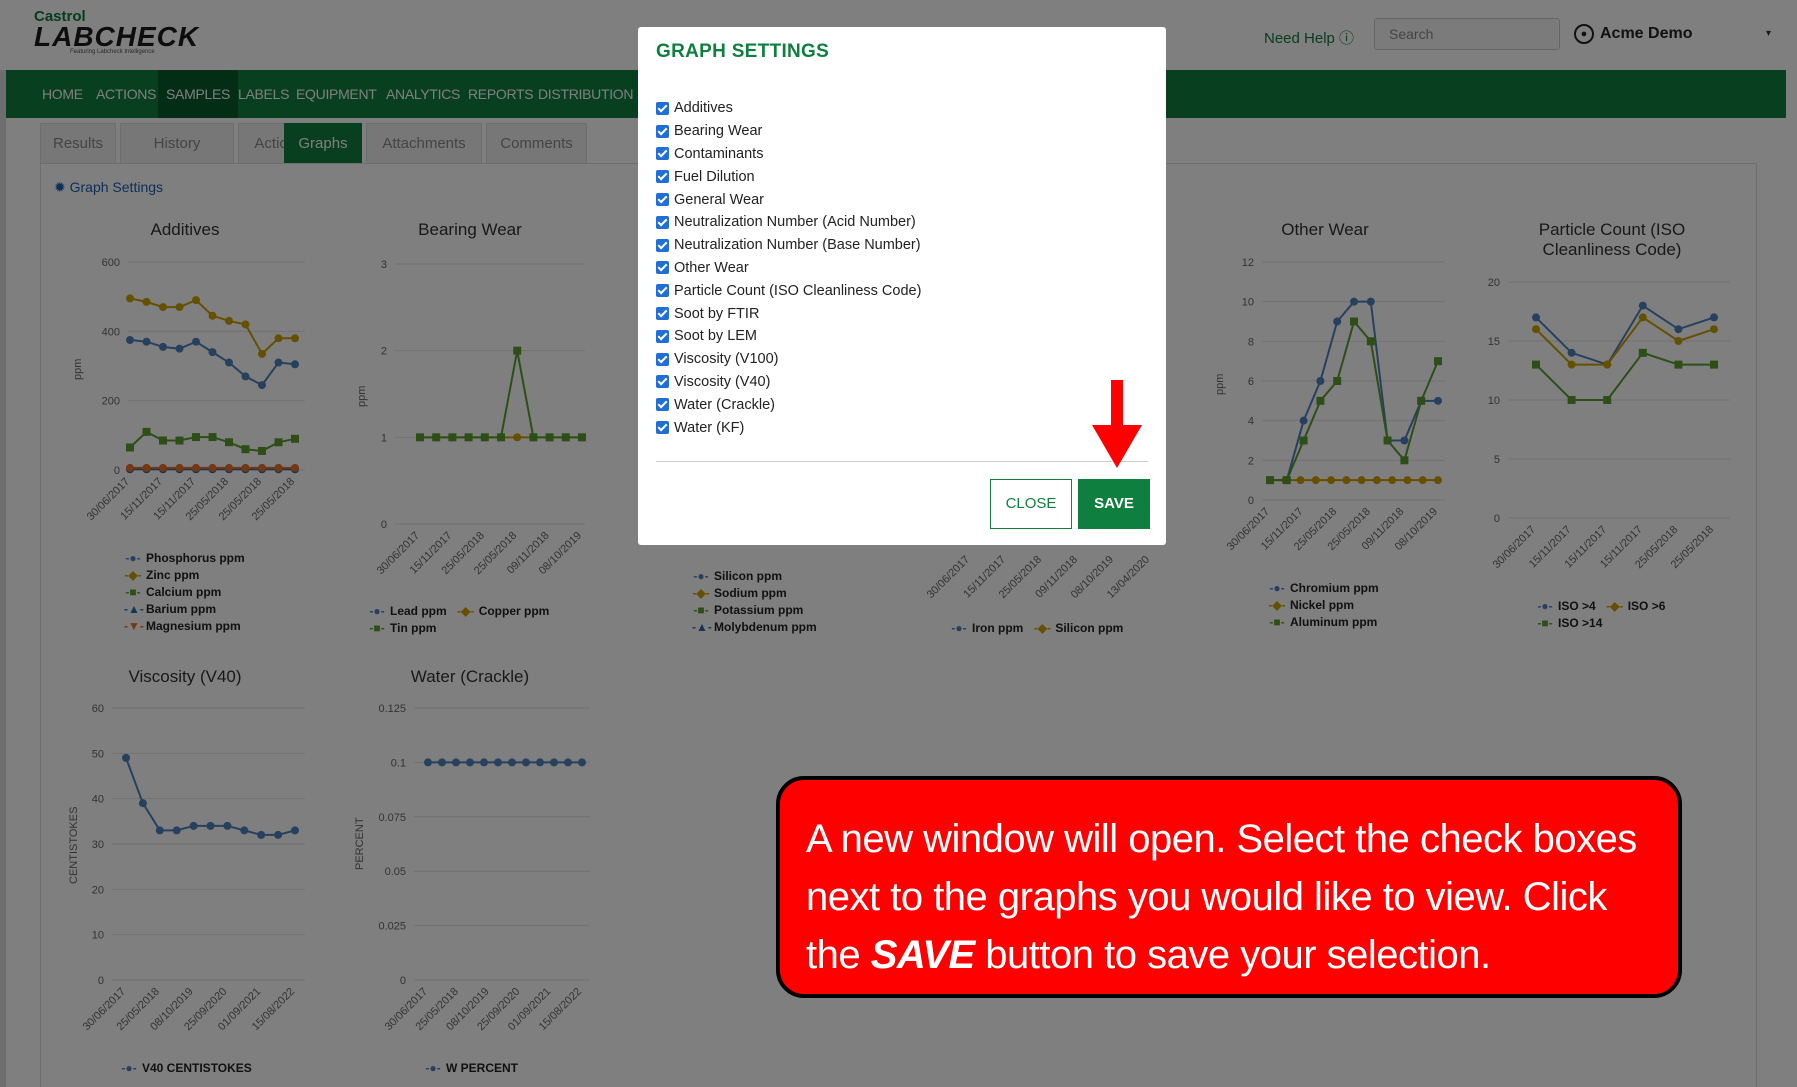 The height and width of the screenshot is (1087, 1797). What do you see at coordinates (743, 51) in the screenshot?
I see `modal-title: GRAPH SETTINGS` at bounding box center [743, 51].